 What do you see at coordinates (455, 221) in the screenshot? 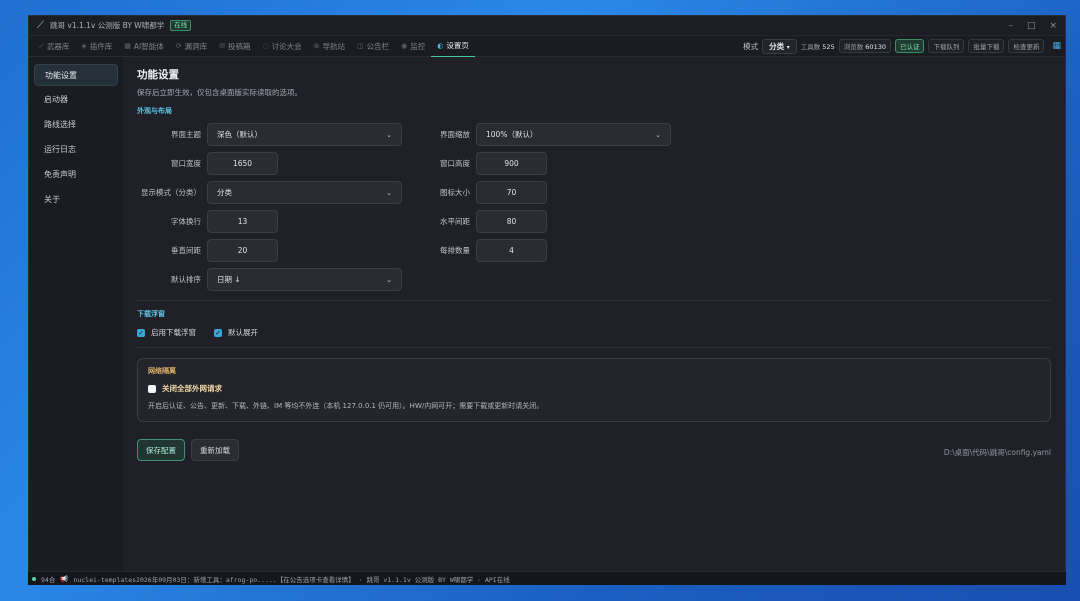
I see `h-spacing-label: 水平间距` at bounding box center [455, 221].